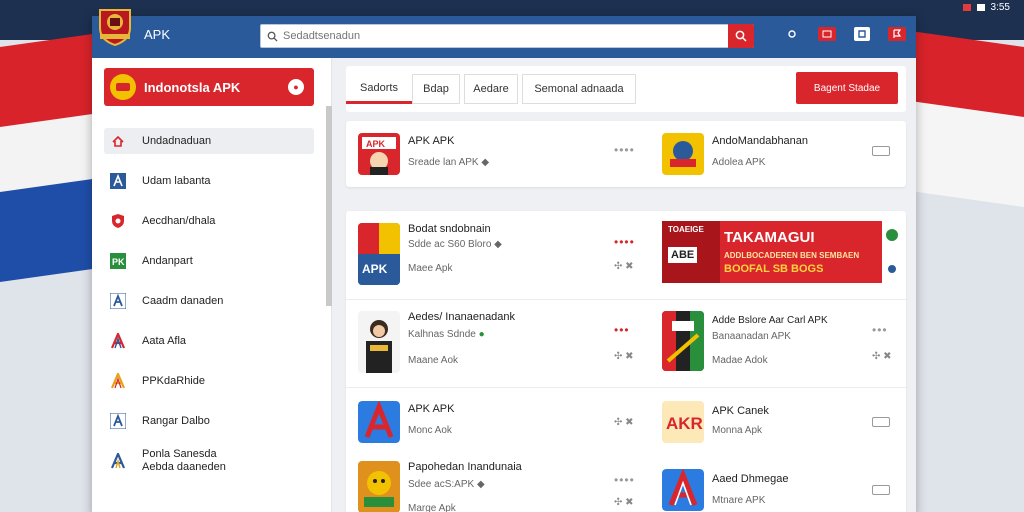 The image size is (1024, 512). What do you see at coordinates (441, 484) in the screenshot?
I see `app-subtitle-text: Sdee acS:APK` at bounding box center [441, 484].